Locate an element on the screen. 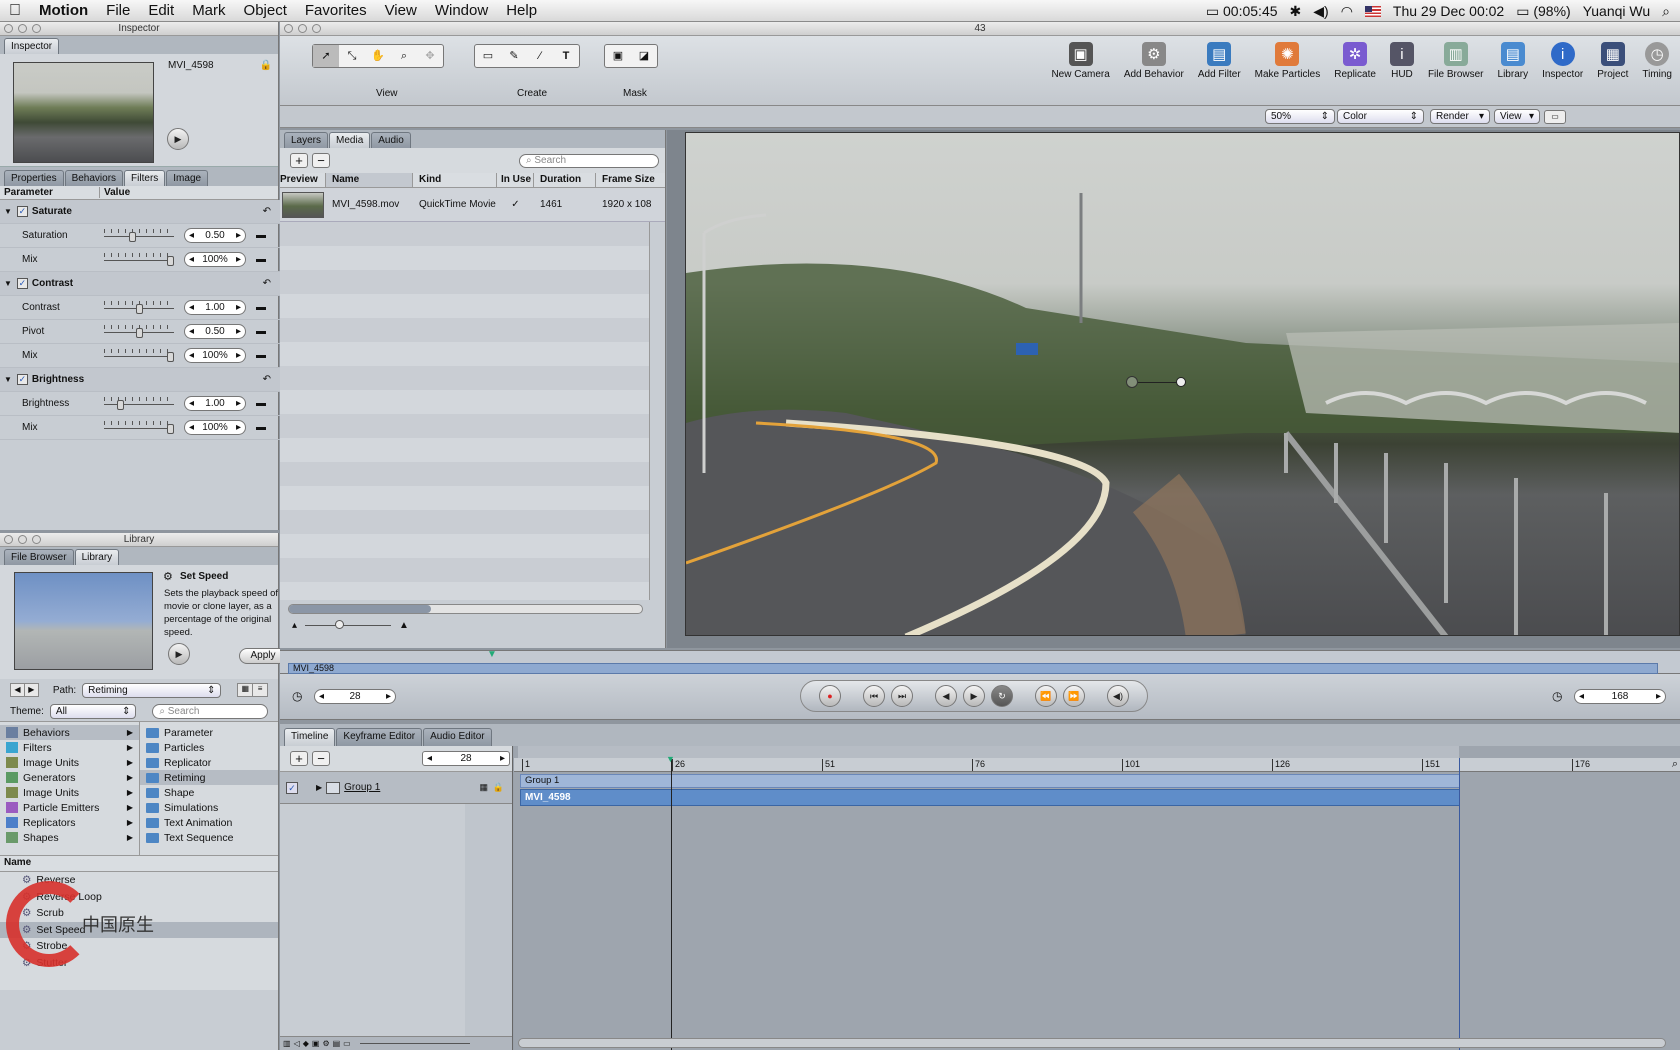  name-header: Name is located at coordinates (139, 864).